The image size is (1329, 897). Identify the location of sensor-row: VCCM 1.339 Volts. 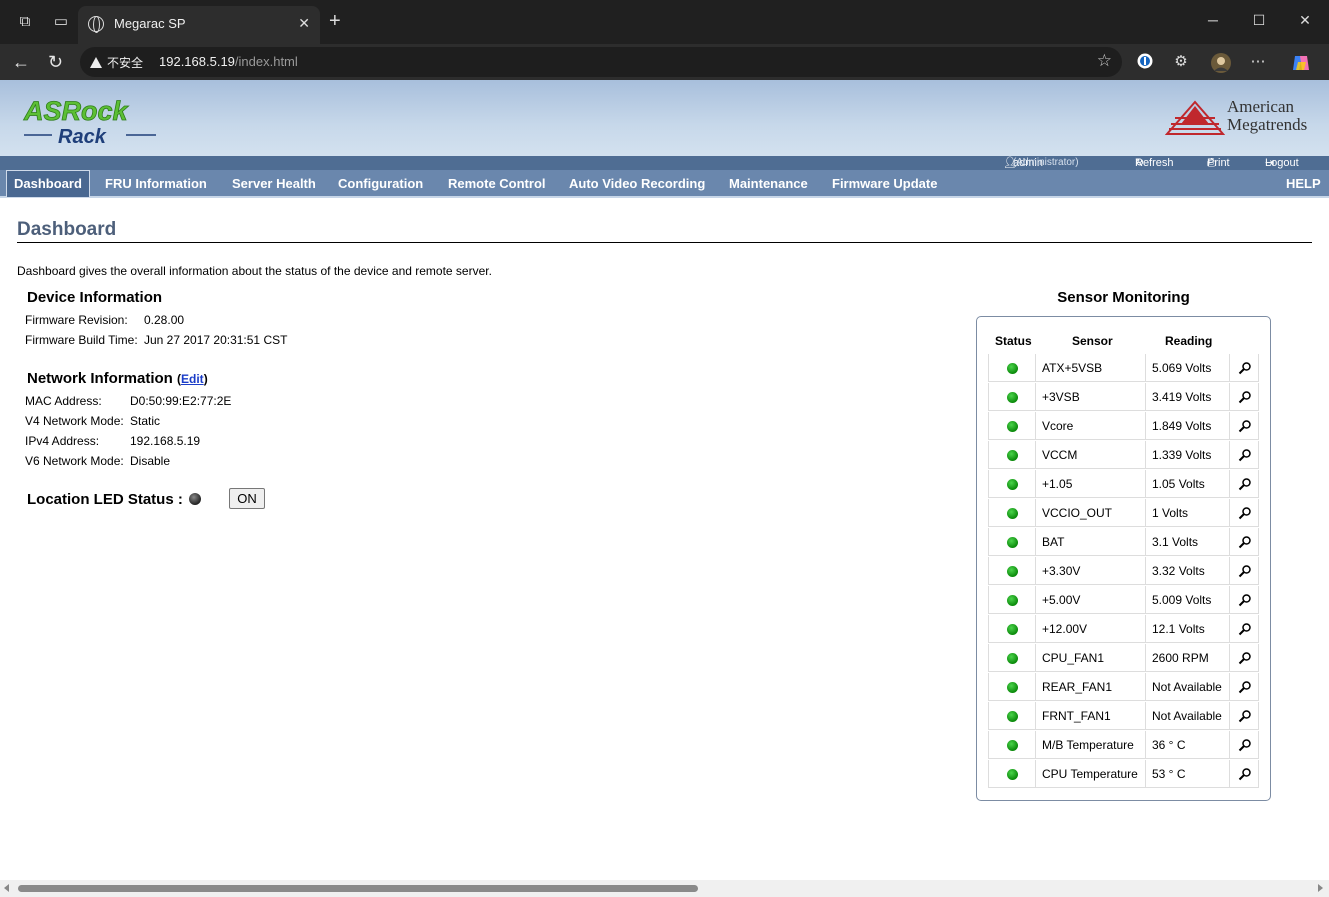
(1123, 455).